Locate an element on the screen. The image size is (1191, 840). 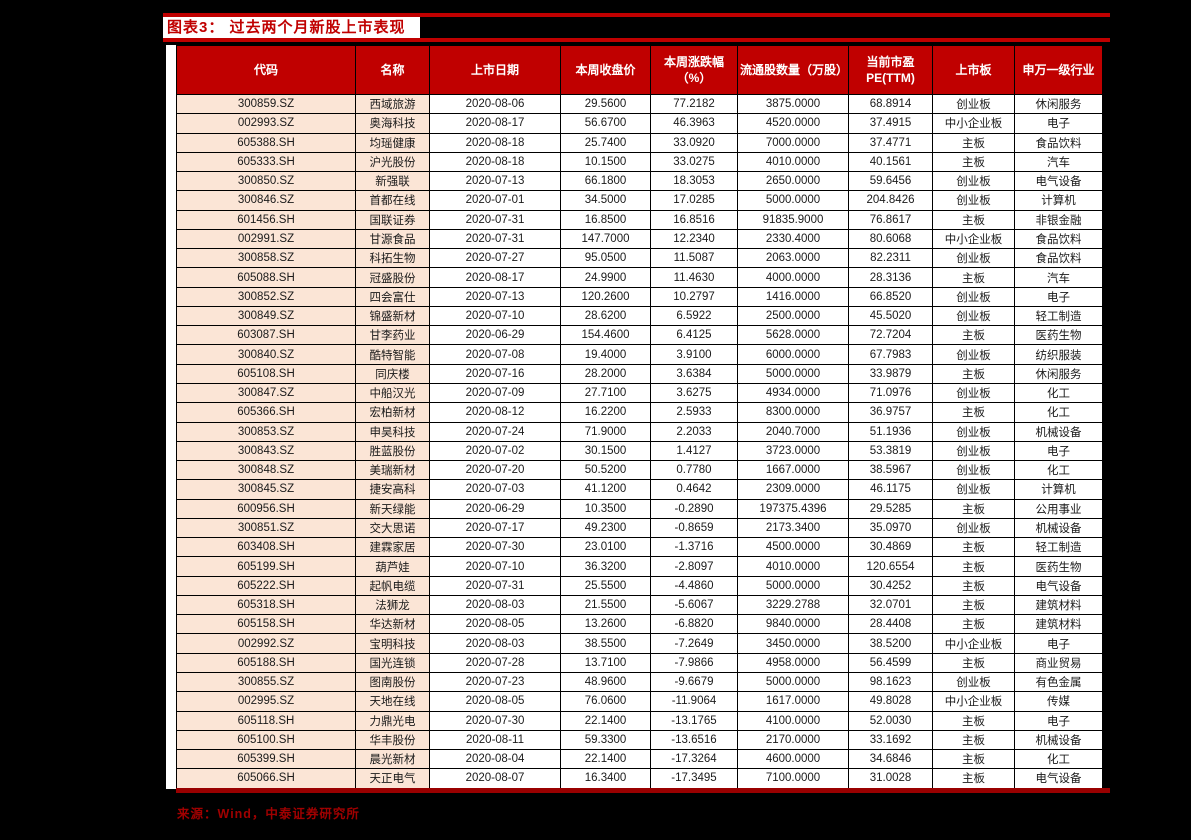
table-cell: 2020-07-09 is located at coordinates (495, 393).